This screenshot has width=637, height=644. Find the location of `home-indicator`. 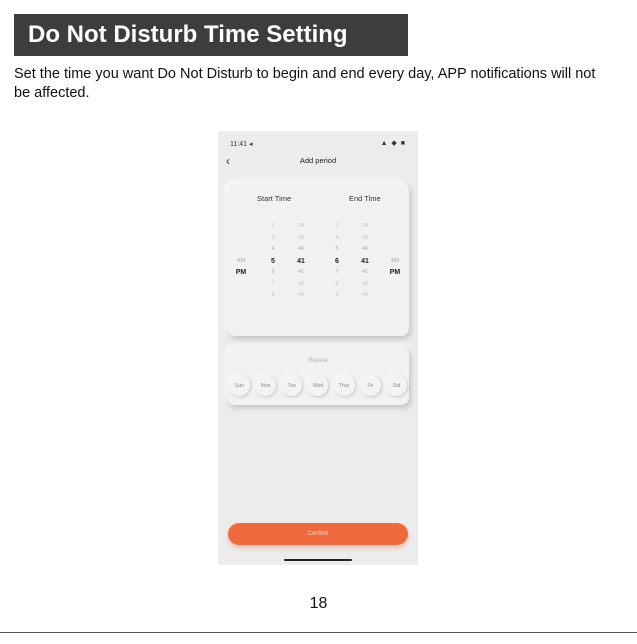

home-indicator is located at coordinates (318, 560).